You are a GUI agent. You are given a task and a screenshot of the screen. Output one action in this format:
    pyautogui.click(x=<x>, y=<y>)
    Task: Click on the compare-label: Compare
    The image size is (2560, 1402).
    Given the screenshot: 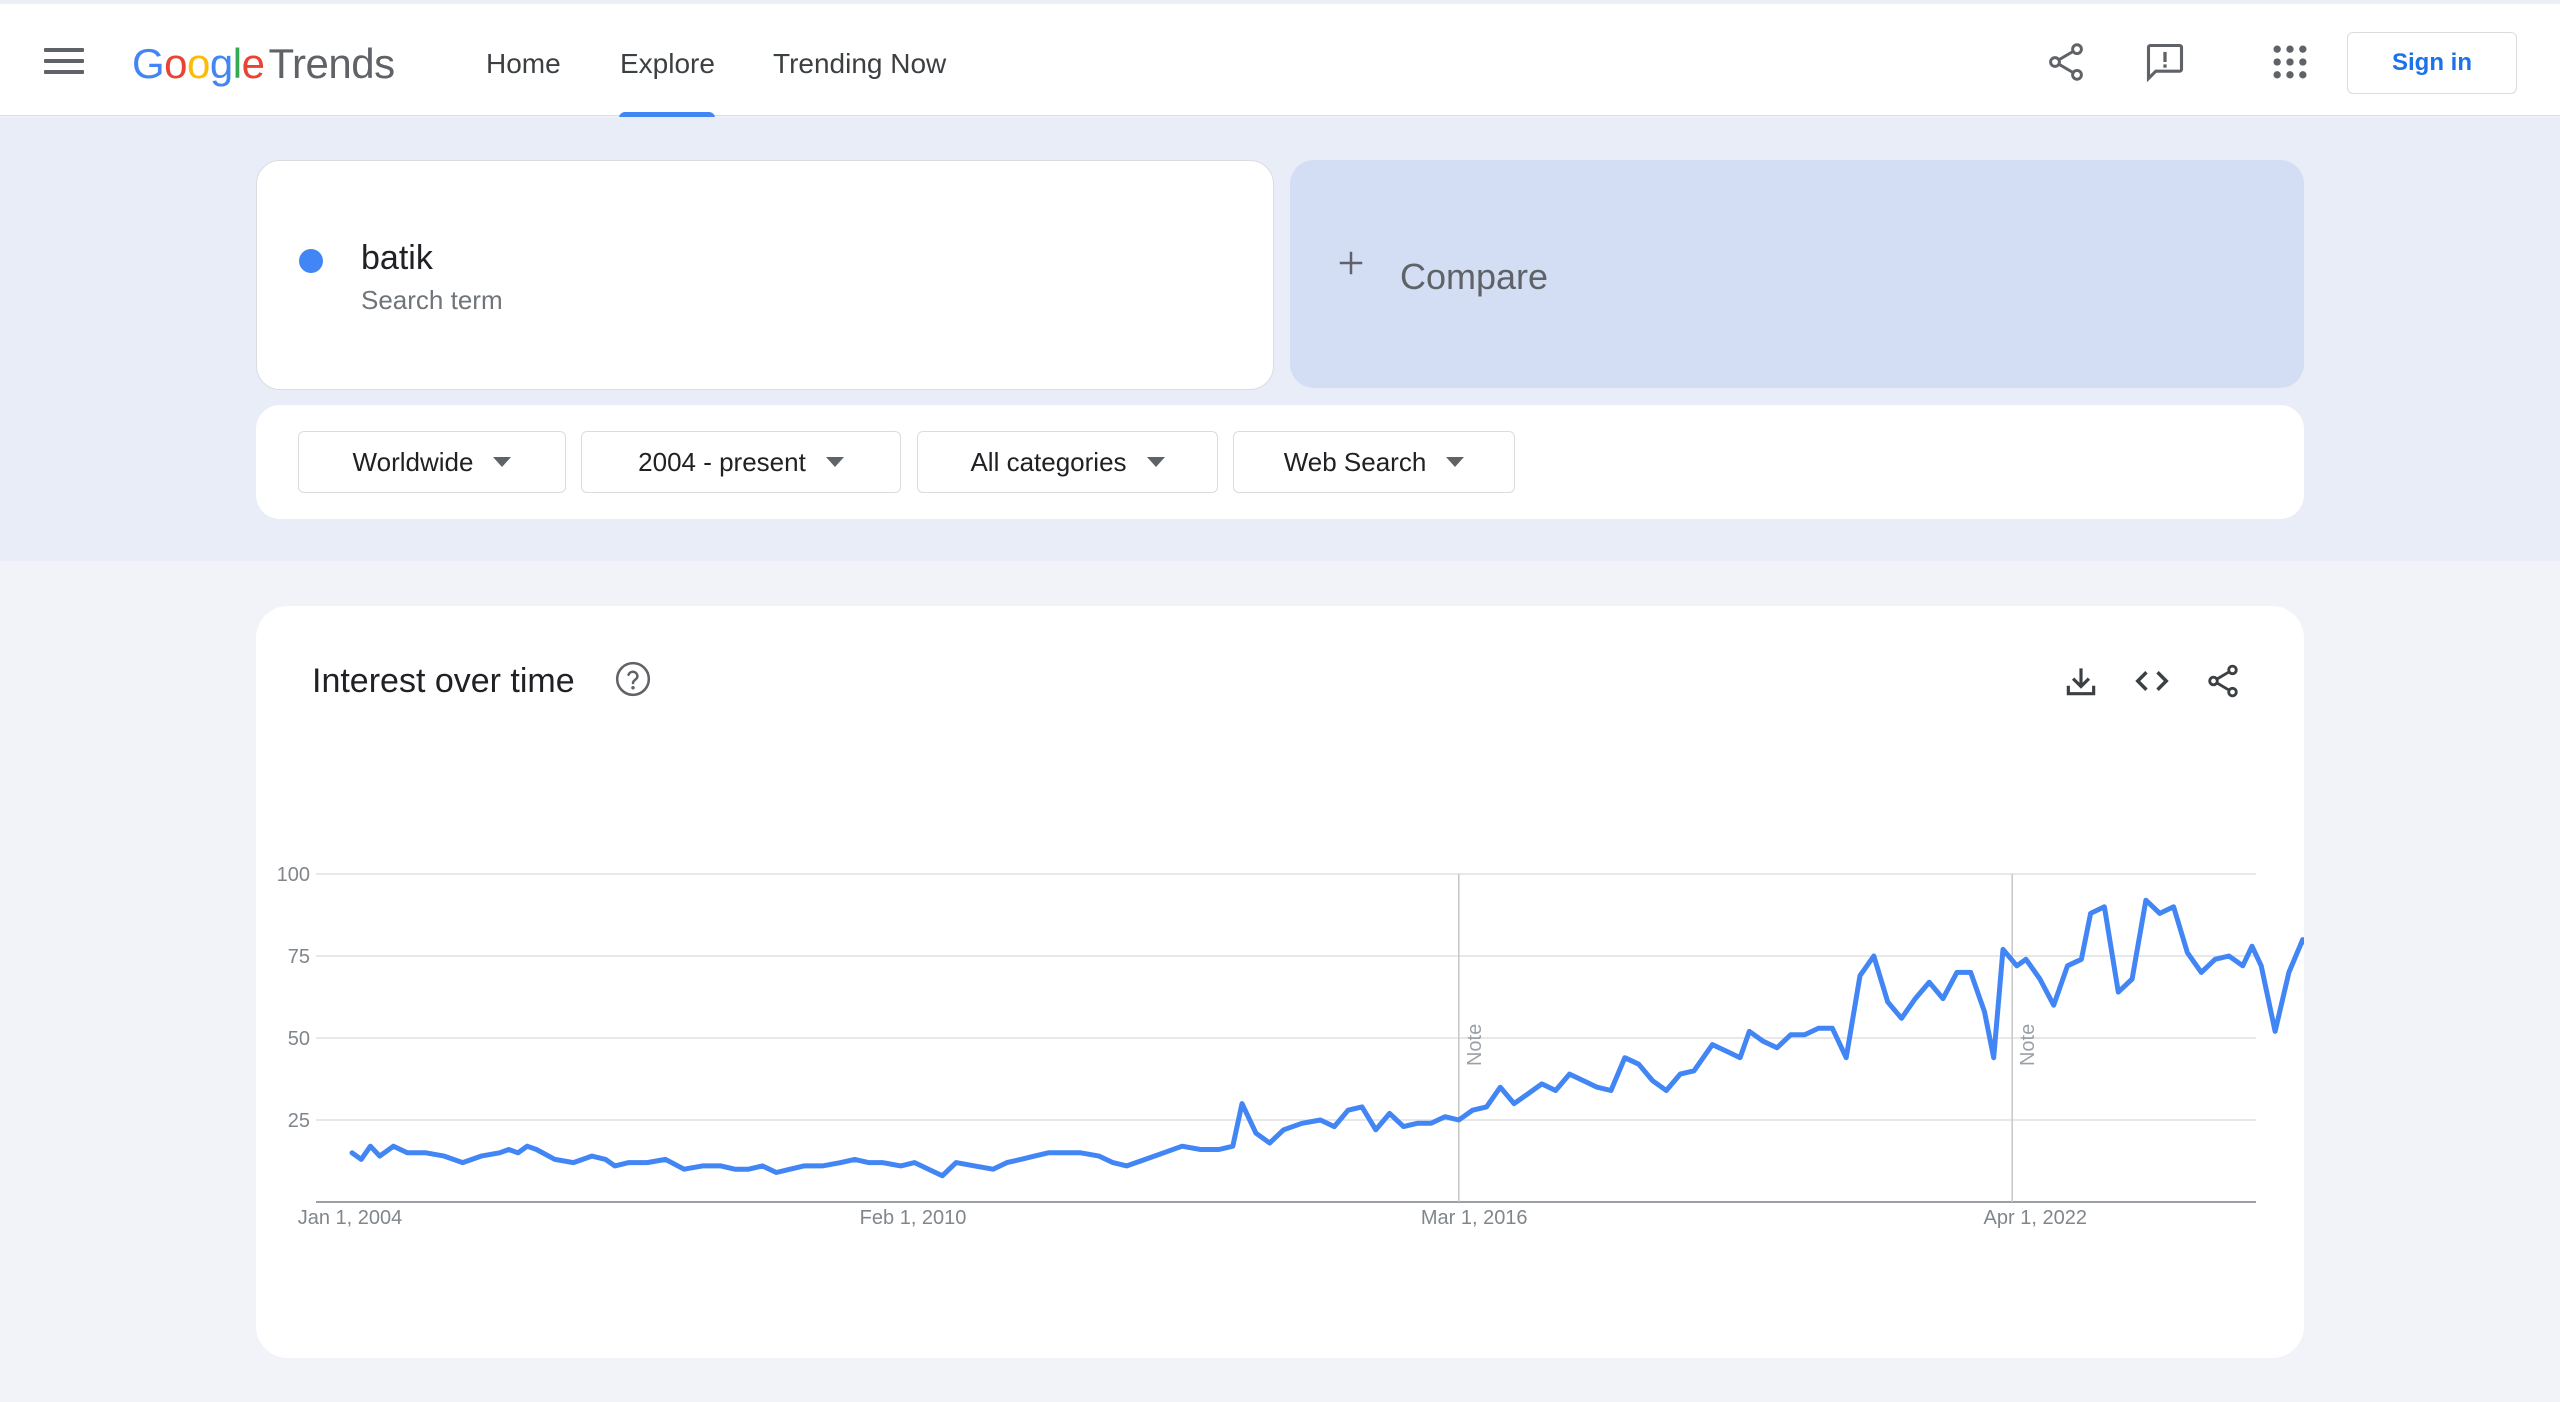 What is the action you would take?
    pyautogui.click(x=1474, y=276)
    